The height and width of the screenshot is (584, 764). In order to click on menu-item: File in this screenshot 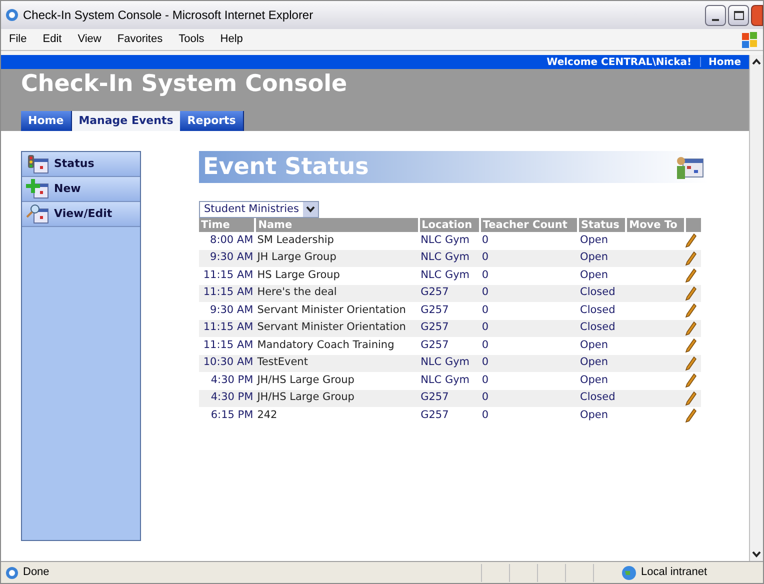, I will do `click(18, 39)`.